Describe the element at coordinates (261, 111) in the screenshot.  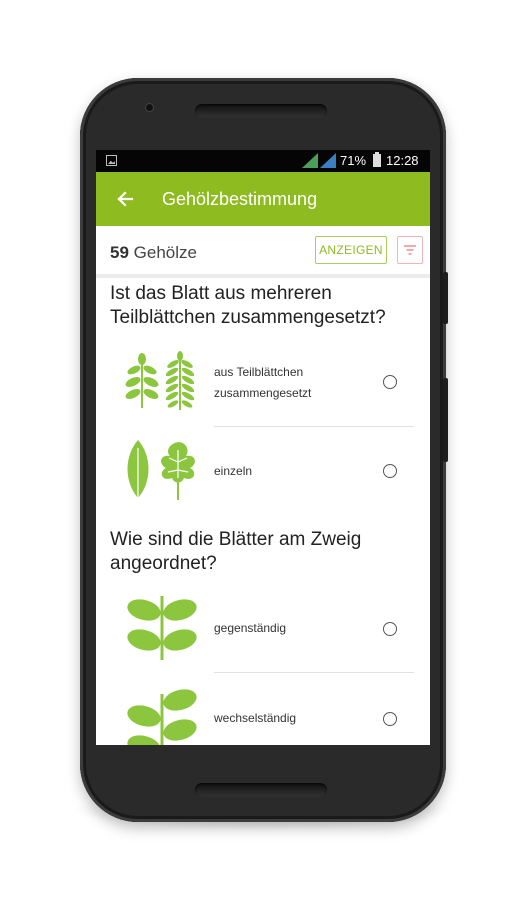
I see `top-speaker` at that location.